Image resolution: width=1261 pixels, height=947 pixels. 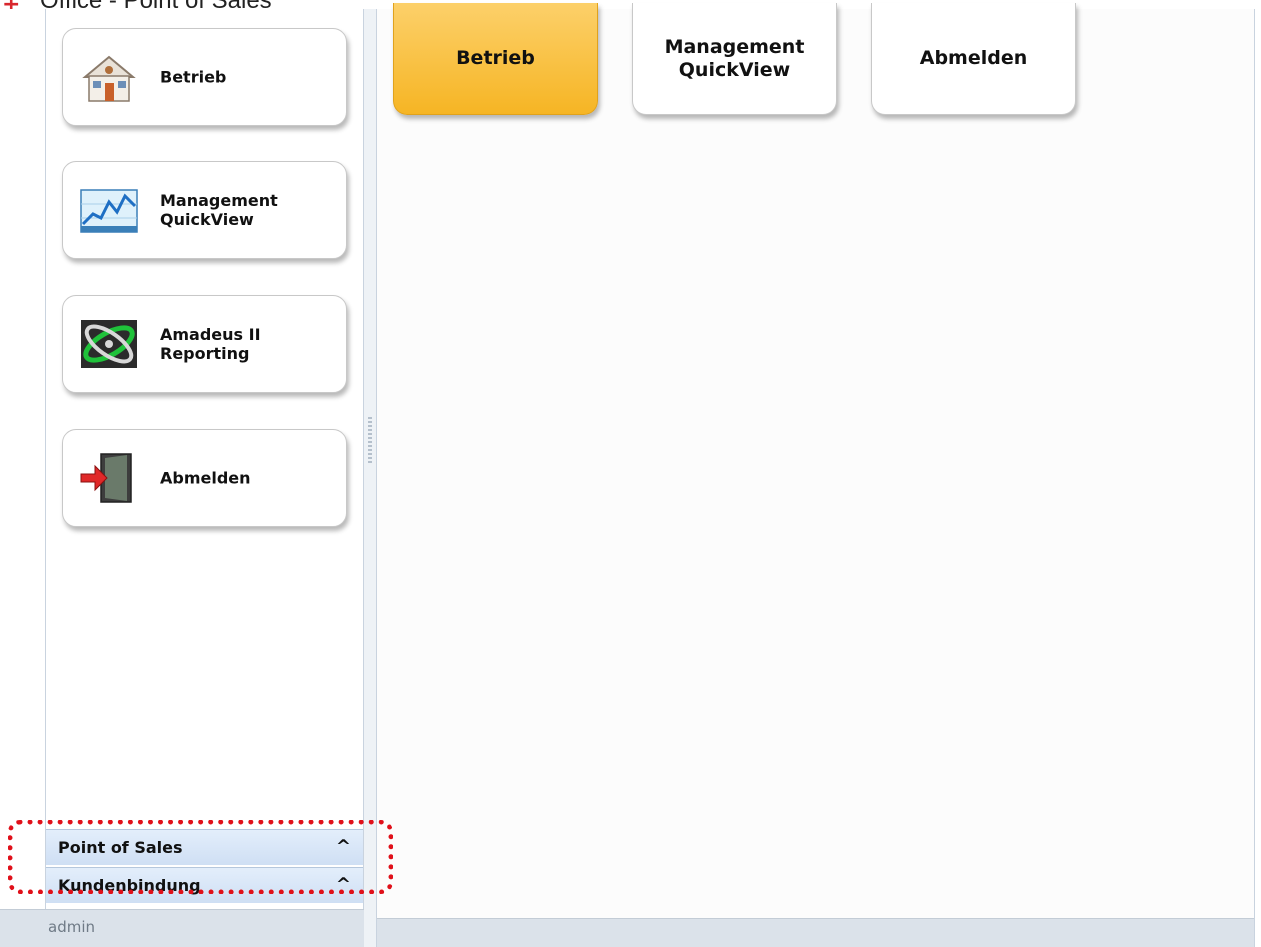 I want to click on sidebar-item-label: Amadeus II Reporting, so click(x=210, y=344).